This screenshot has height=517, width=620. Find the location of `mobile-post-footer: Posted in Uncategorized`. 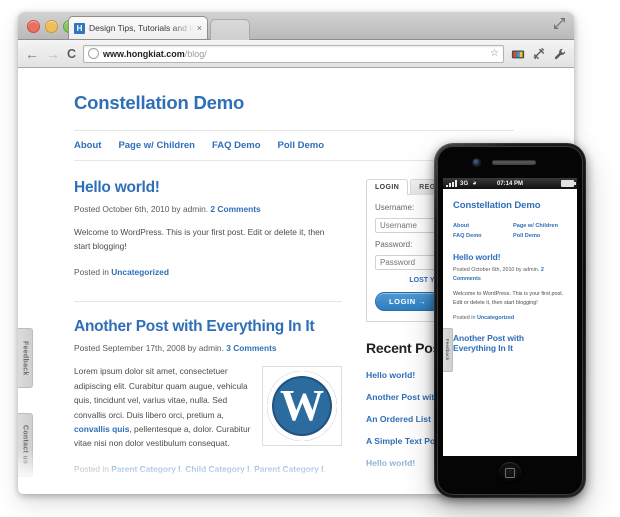

mobile-post-footer: Posted in Uncategorized is located at coordinates (510, 318).